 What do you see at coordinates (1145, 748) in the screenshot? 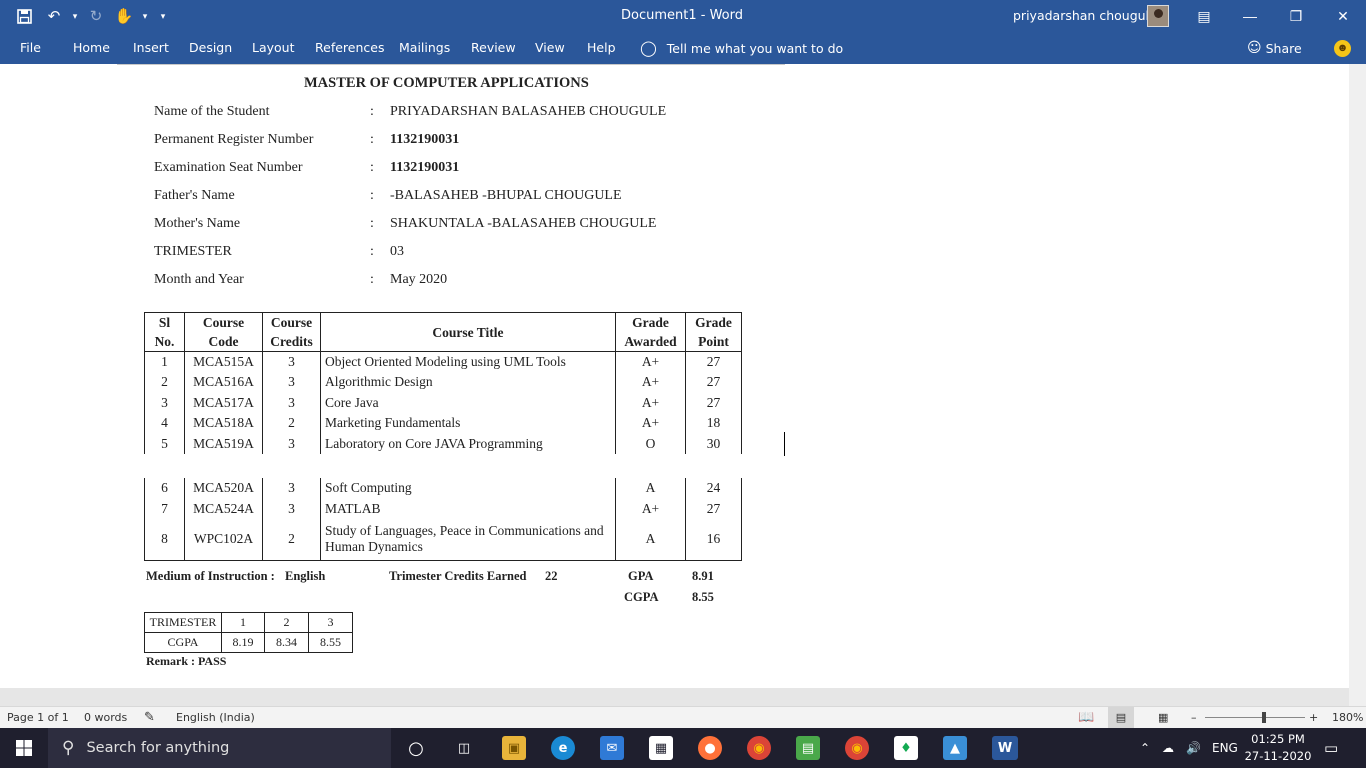
I see `show-hidden-icons: ⌃` at bounding box center [1145, 748].